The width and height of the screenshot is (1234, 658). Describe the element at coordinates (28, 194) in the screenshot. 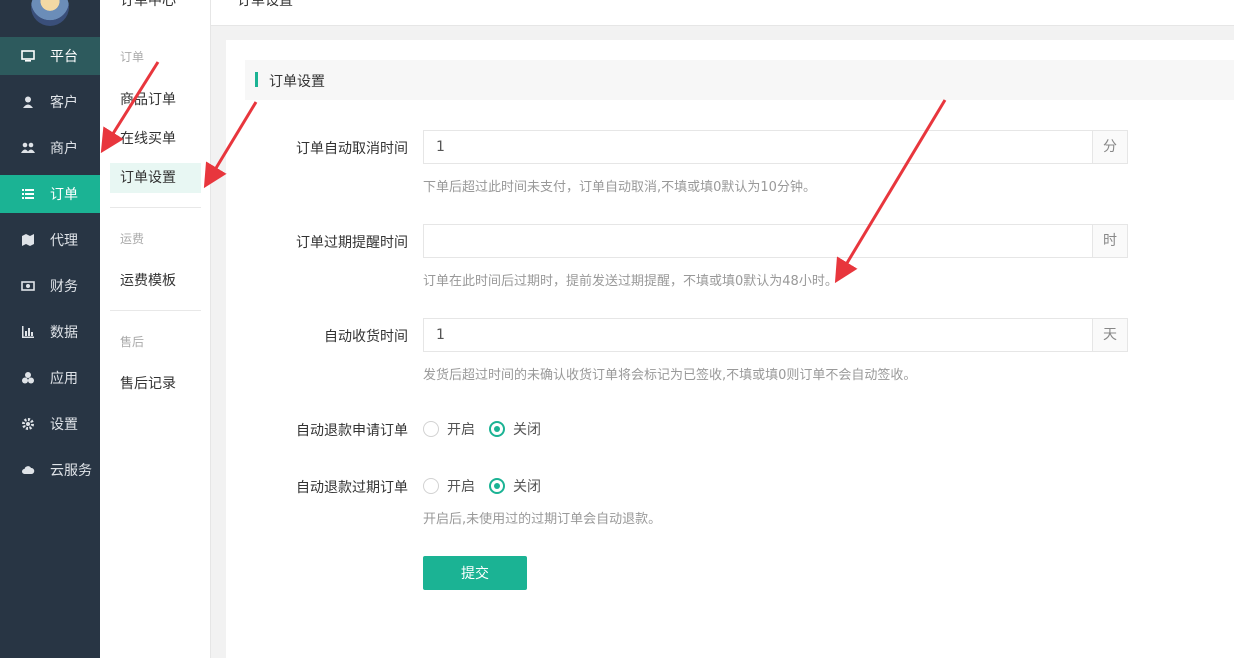

I see `list-icon` at that location.